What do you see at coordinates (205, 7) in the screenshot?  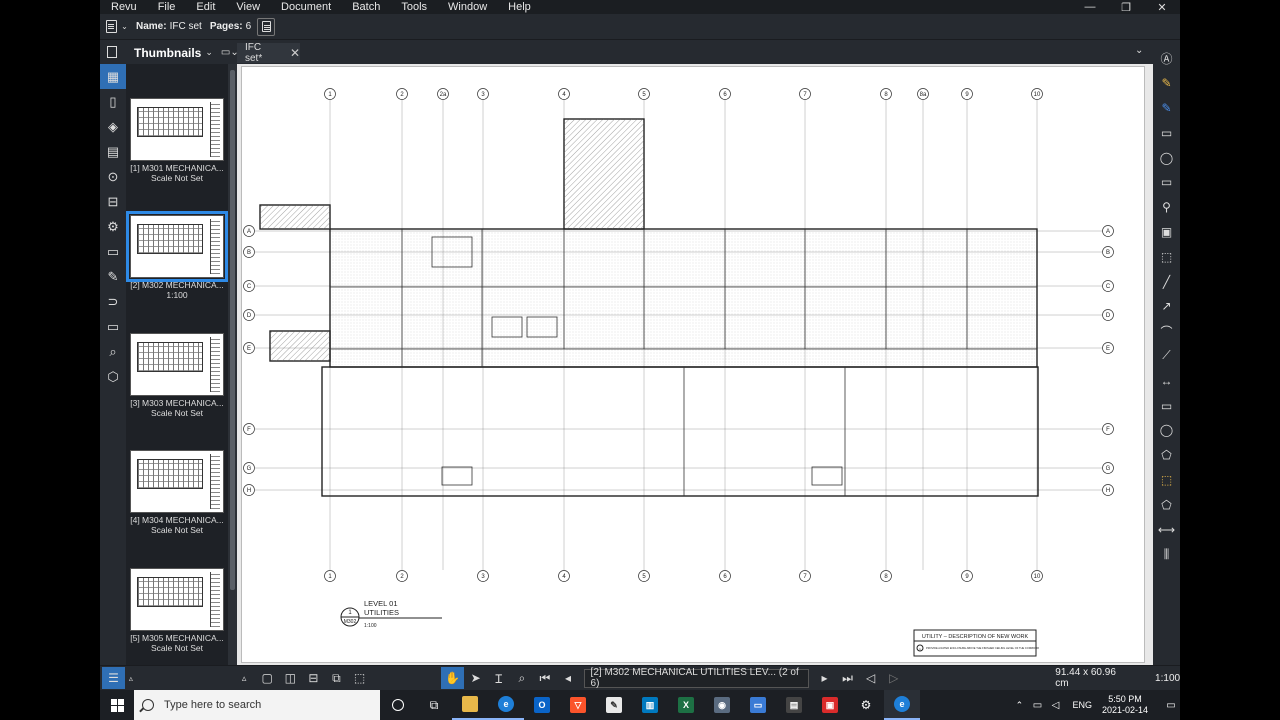 I see `menu-edit: Edit` at bounding box center [205, 7].